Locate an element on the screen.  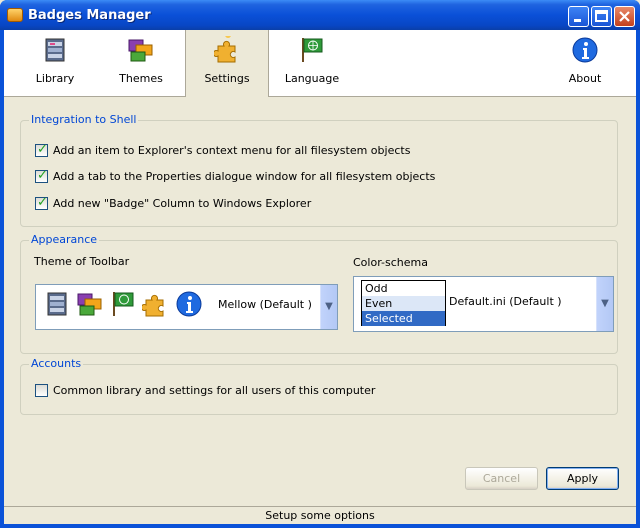
color-row-even: Even is located at coordinates (403, 303).